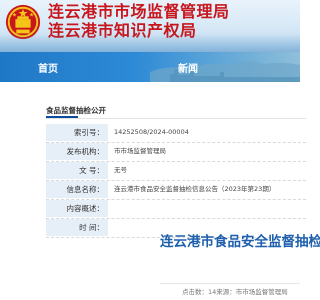 The width and height of the screenshot is (320, 300). I want to click on info-row-index: 索引号： 14252508/2024-00004, so click(176, 133).